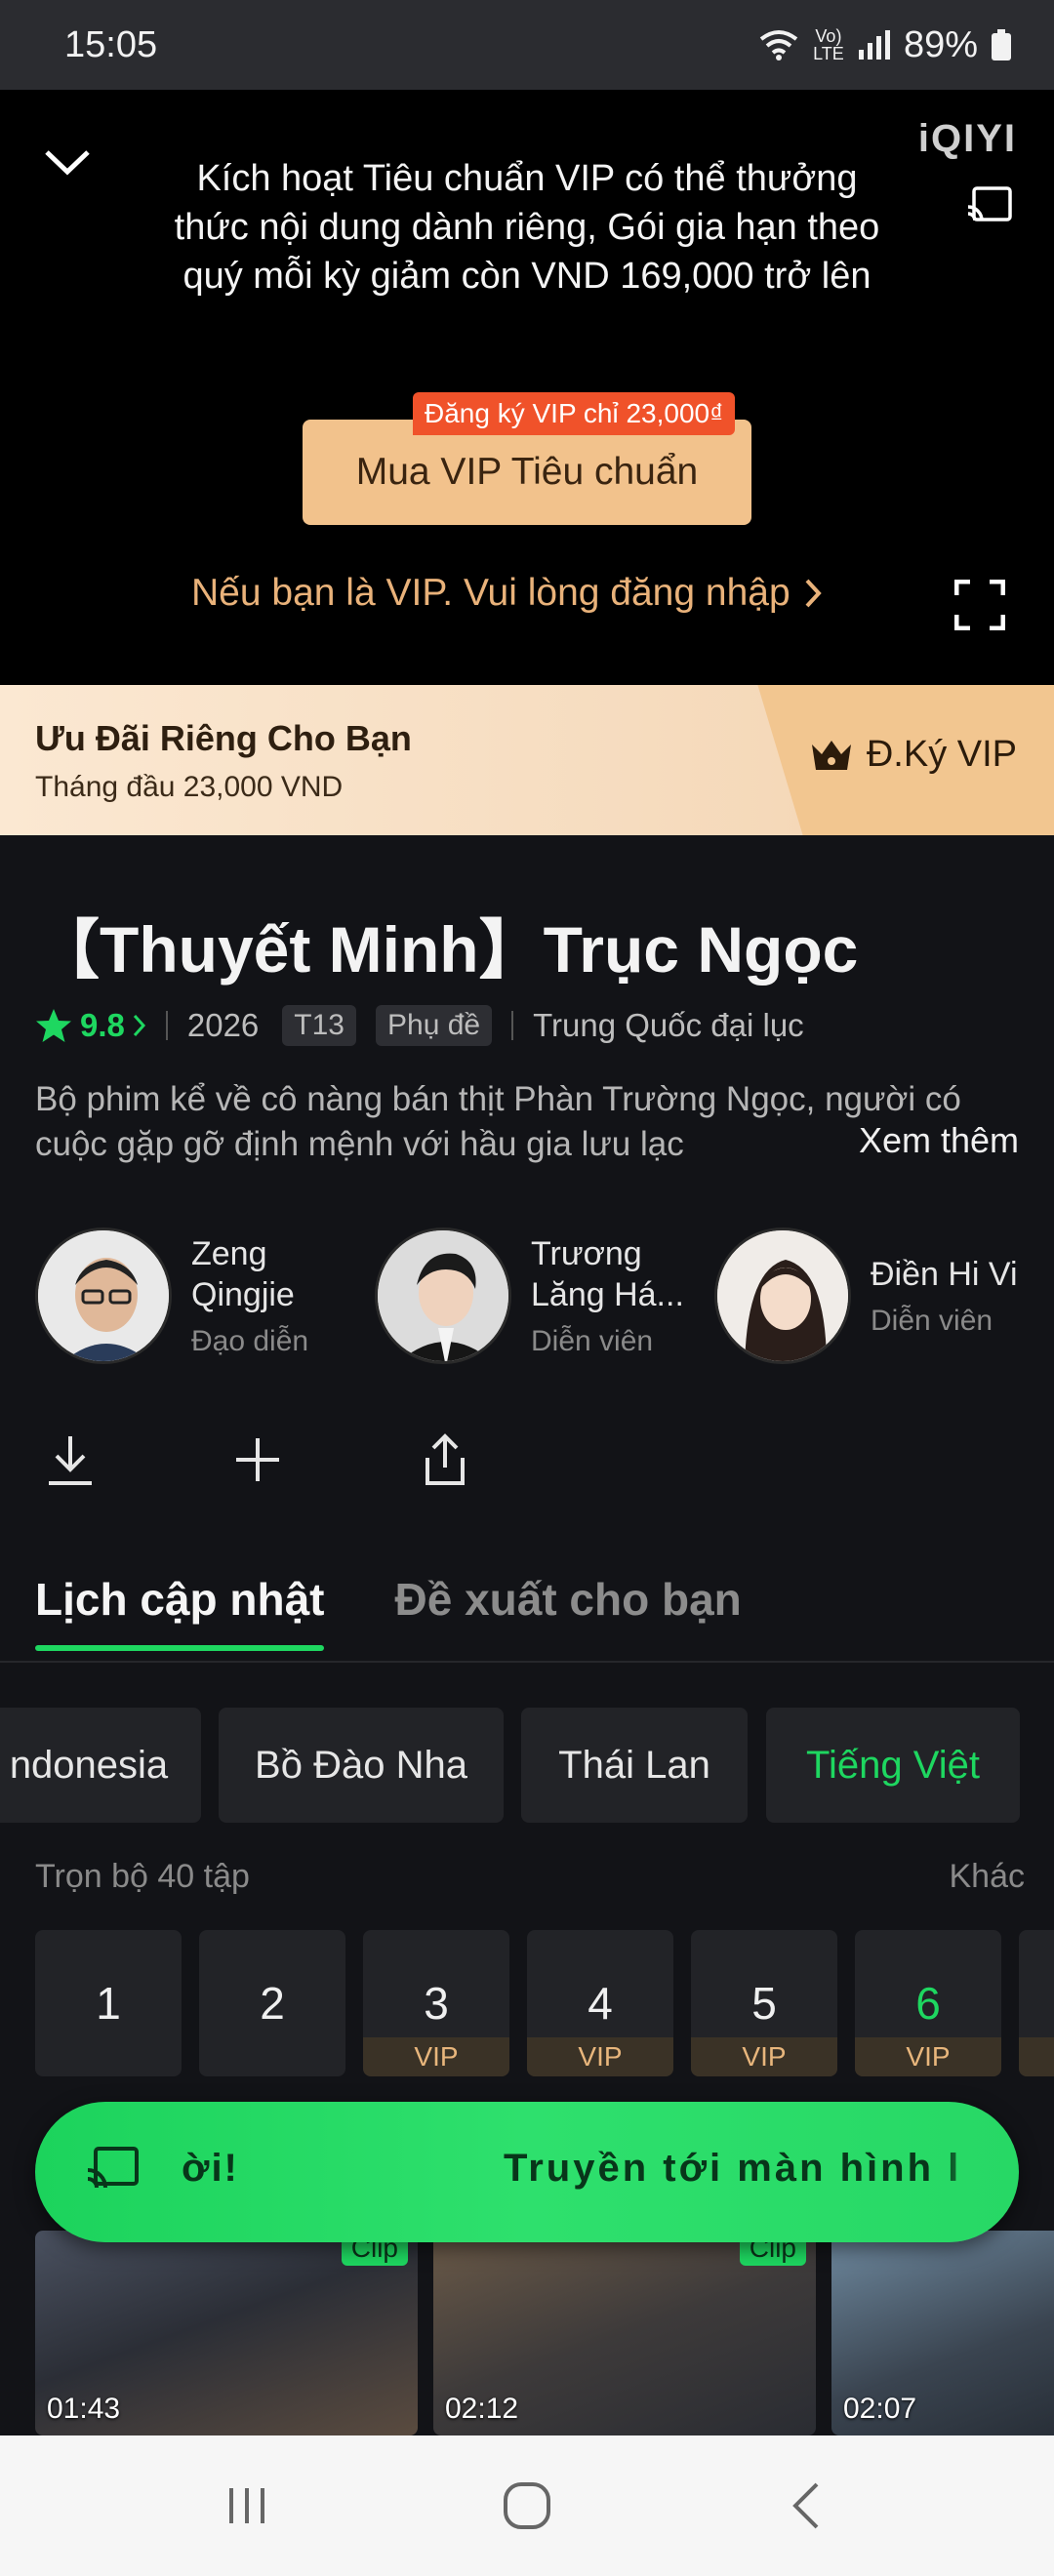 The width and height of the screenshot is (1054, 2576). I want to click on see-more-button: Xem thêm, so click(914, 1140).